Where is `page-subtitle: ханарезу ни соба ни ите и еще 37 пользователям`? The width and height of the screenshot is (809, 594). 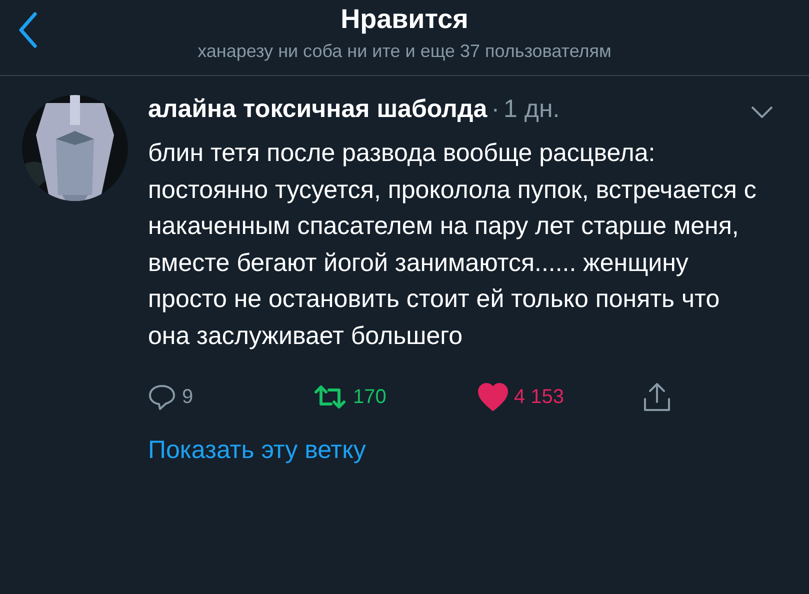
page-subtitle: ханарезу ни соба ни ите и еще 37 пользователям is located at coordinates (405, 51).